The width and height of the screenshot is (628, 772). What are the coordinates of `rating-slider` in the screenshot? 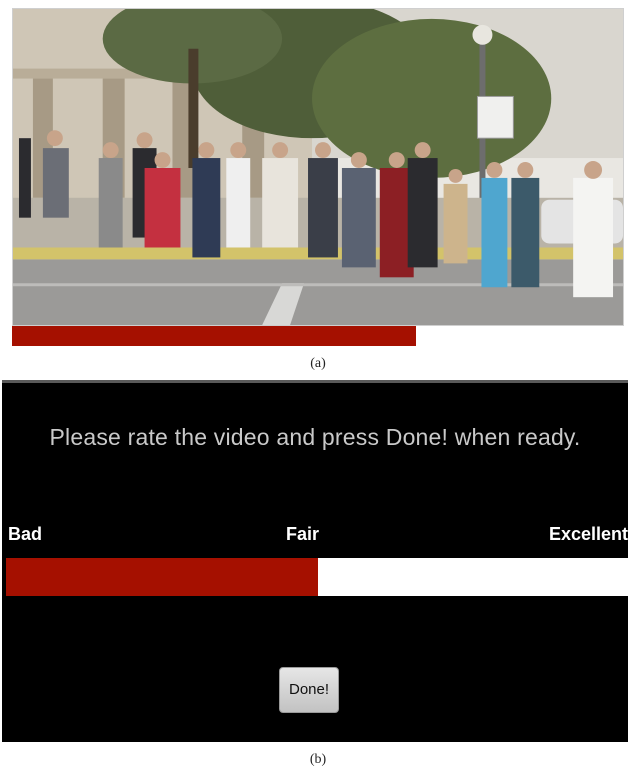 It's located at (317, 577).